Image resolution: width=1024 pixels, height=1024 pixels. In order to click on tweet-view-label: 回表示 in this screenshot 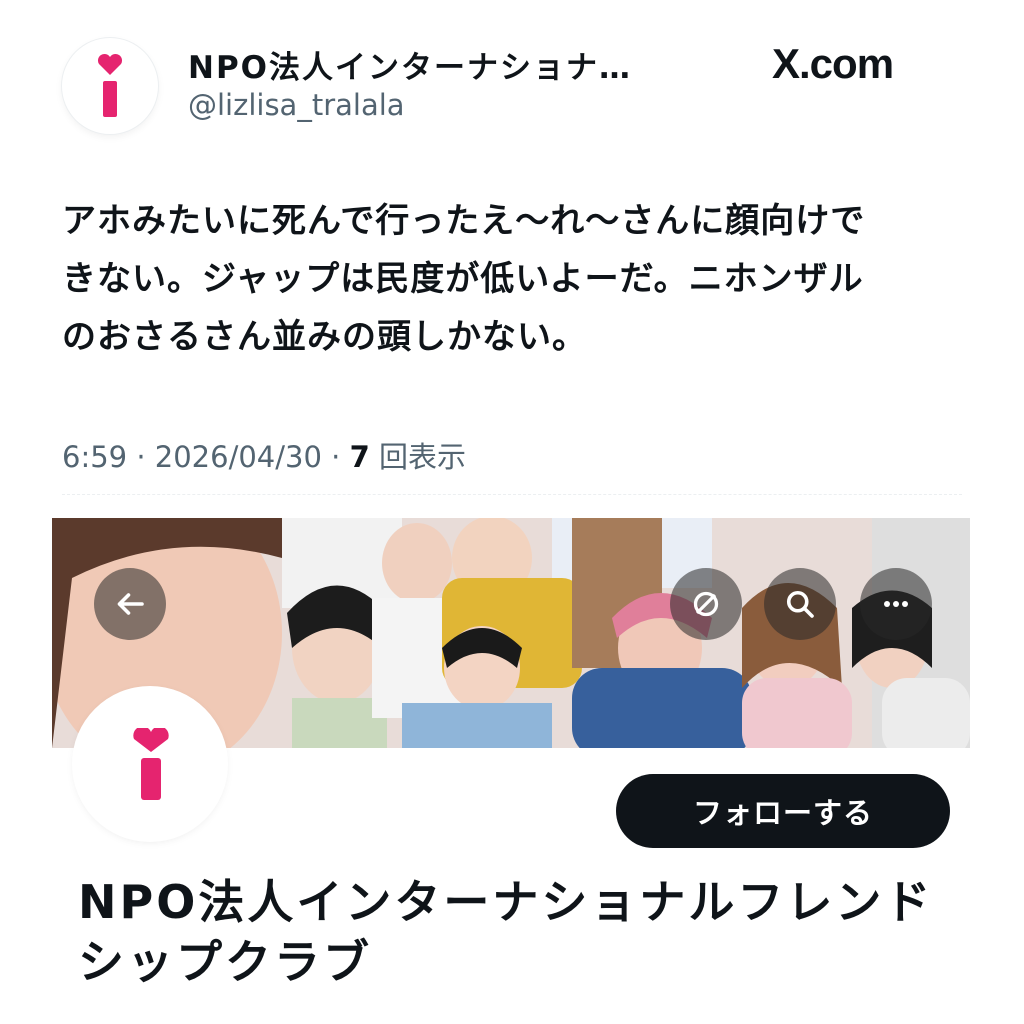, I will do `click(423, 457)`.